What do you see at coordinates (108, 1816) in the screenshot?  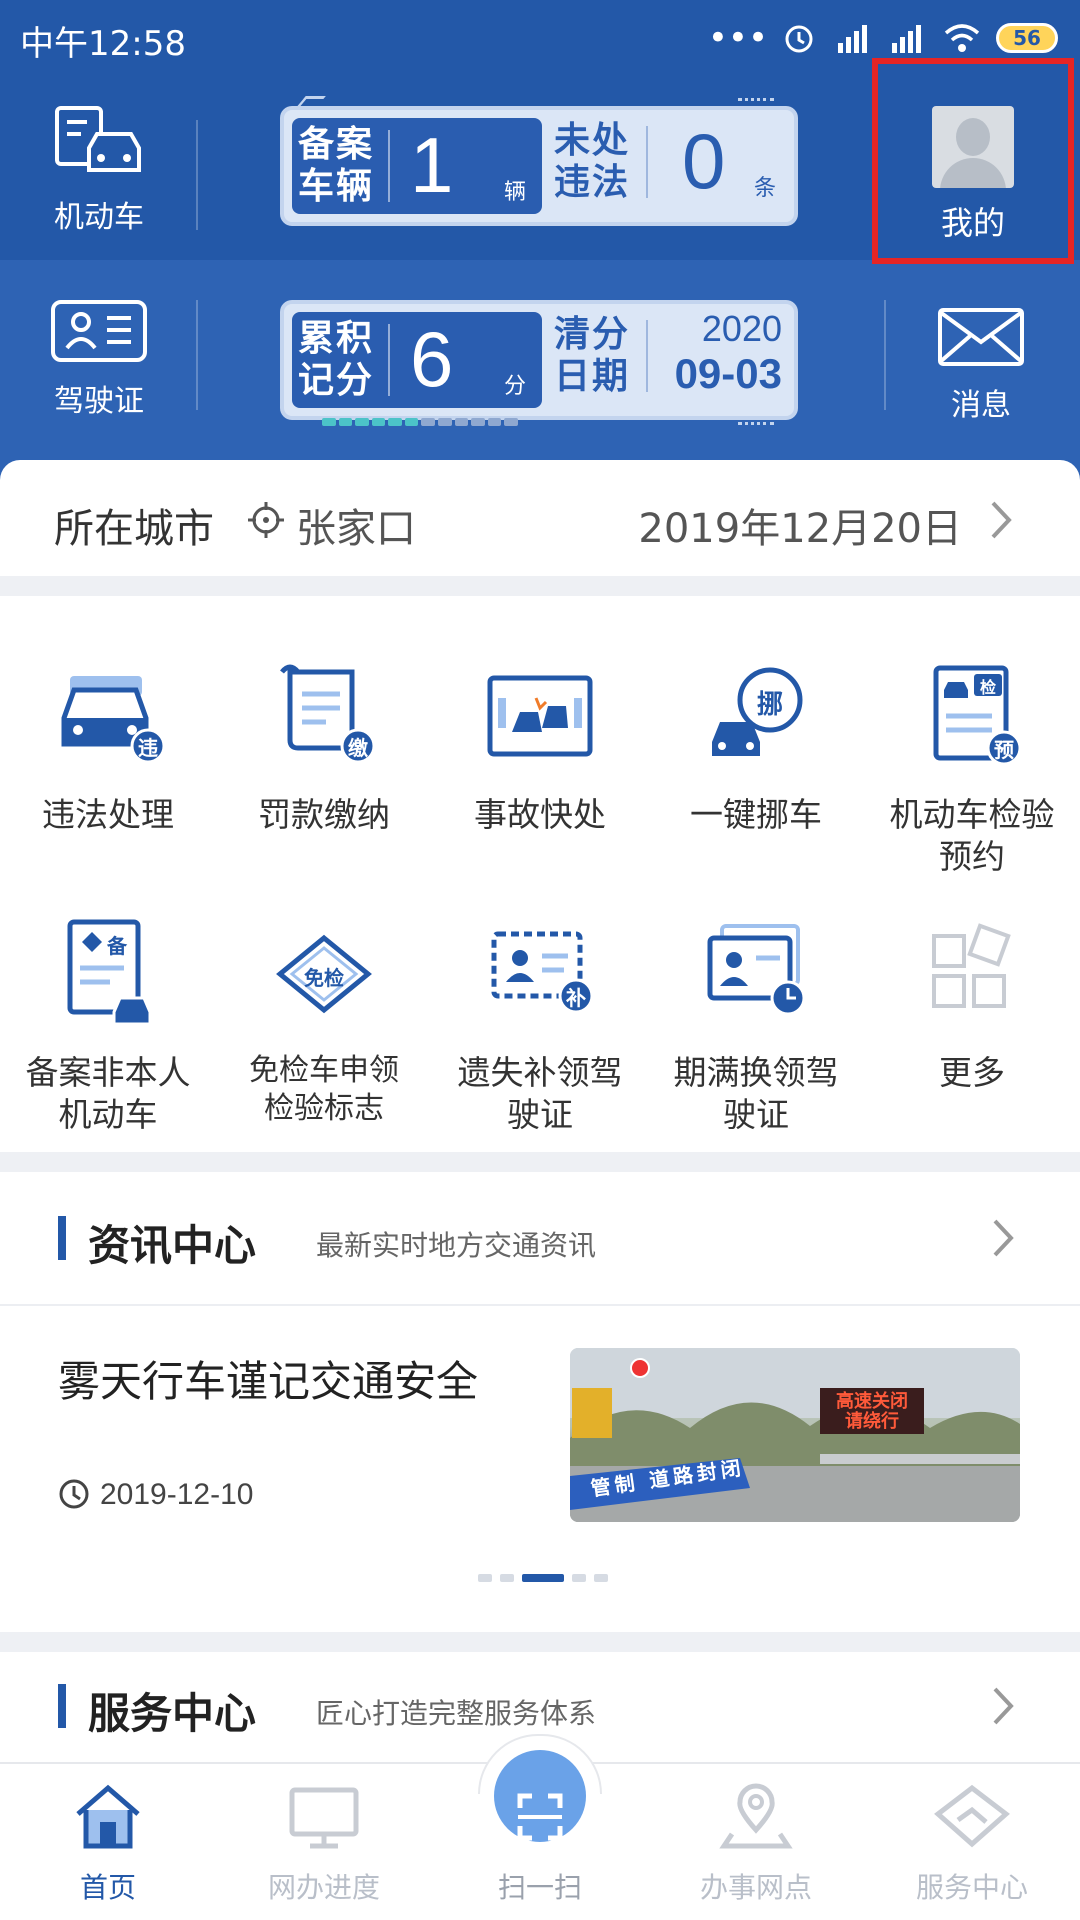 I see `home-icon` at bounding box center [108, 1816].